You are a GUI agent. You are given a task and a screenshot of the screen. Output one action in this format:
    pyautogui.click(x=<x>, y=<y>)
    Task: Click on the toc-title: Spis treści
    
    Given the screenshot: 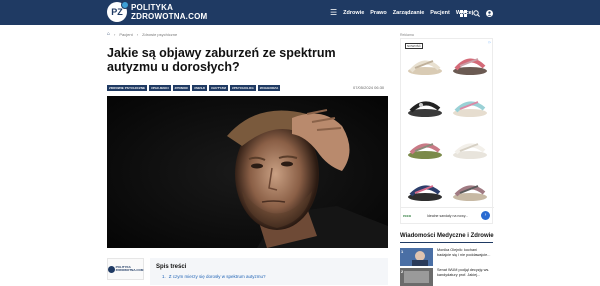 What is the action you would take?
    pyautogui.click(x=171, y=267)
    